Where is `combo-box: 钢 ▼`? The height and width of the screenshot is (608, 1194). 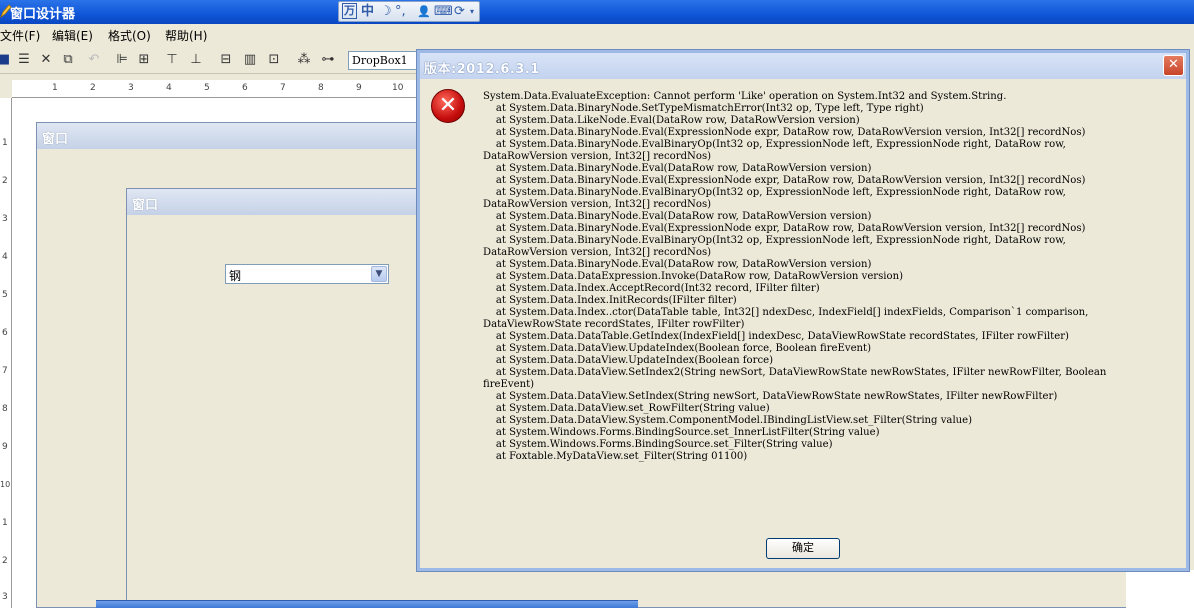 combo-box: 钢 ▼ is located at coordinates (307, 274).